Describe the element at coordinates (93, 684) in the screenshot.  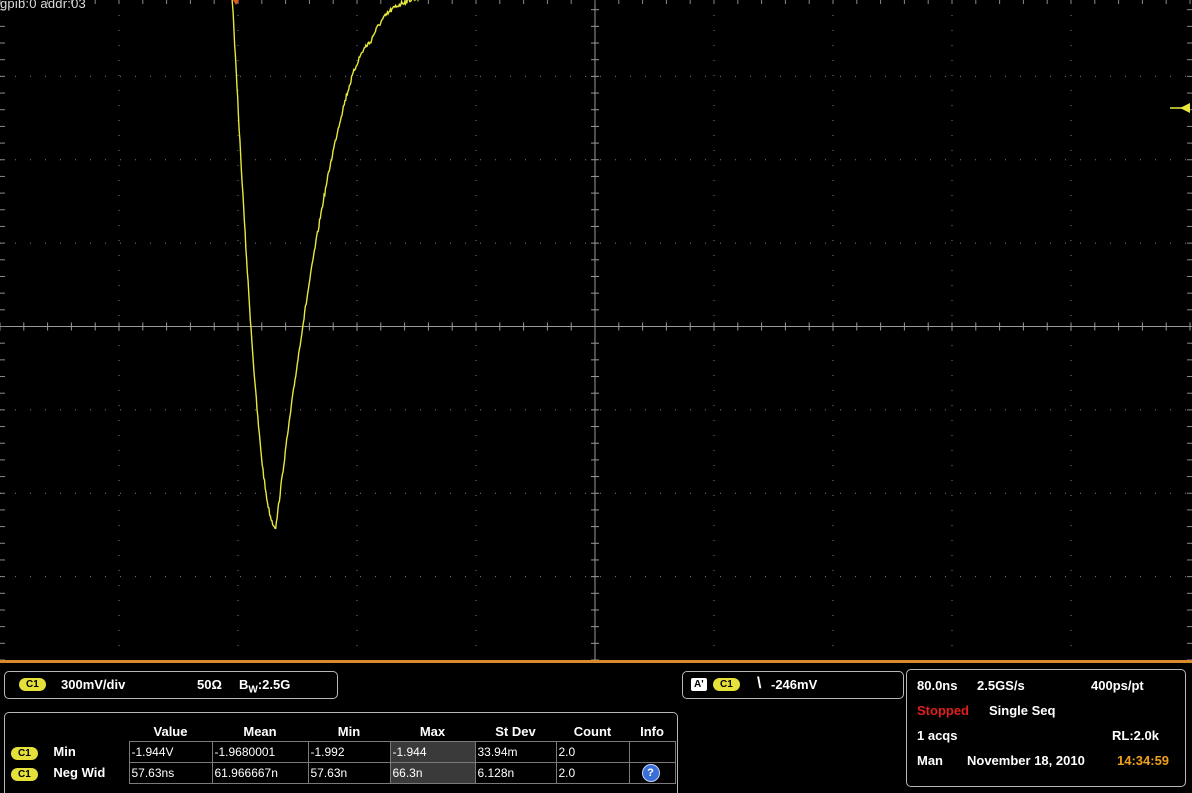
I see `vertical-scale: 300mV/div` at that location.